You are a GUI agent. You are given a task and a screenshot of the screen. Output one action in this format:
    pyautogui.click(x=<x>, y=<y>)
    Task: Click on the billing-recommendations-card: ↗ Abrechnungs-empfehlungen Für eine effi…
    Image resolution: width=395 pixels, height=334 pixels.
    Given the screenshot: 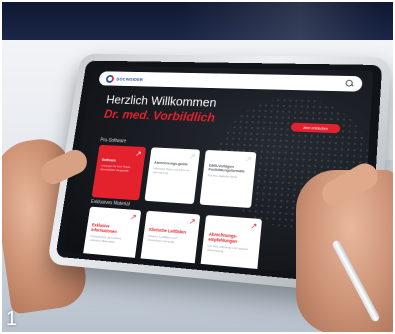 What is the action you would take?
    pyautogui.click(x=231, y=244)
    